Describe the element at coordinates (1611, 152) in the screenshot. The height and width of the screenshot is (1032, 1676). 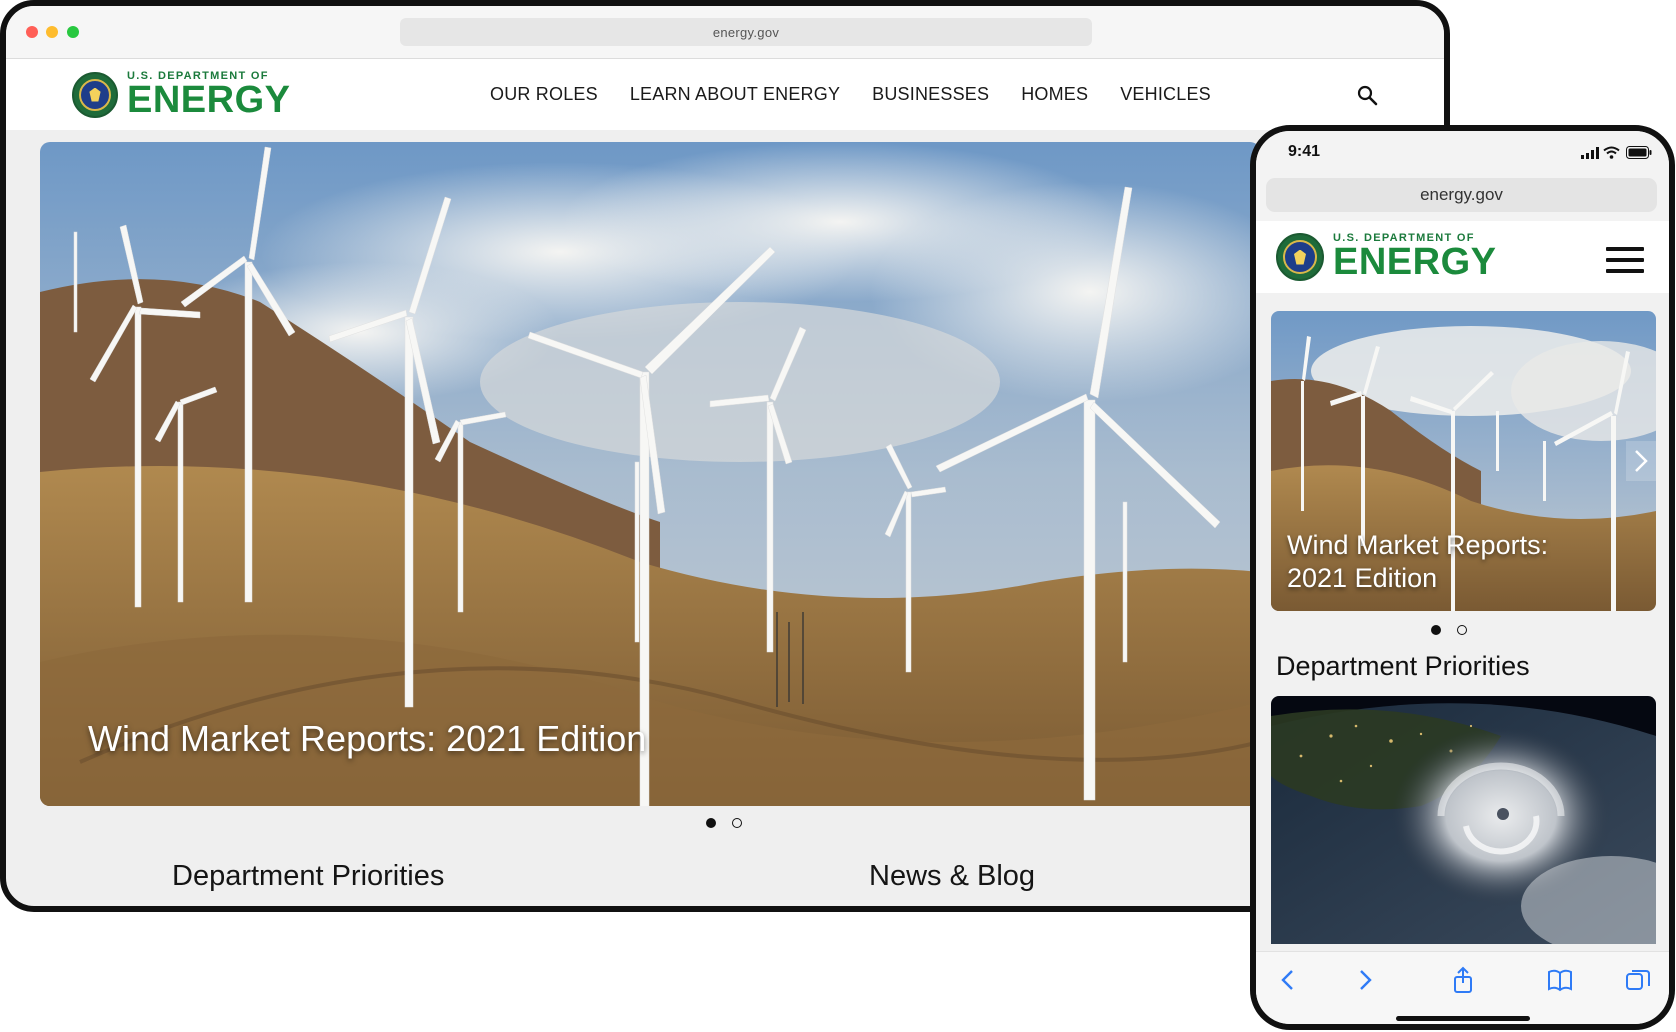
I see `wifi-icon` at that location.